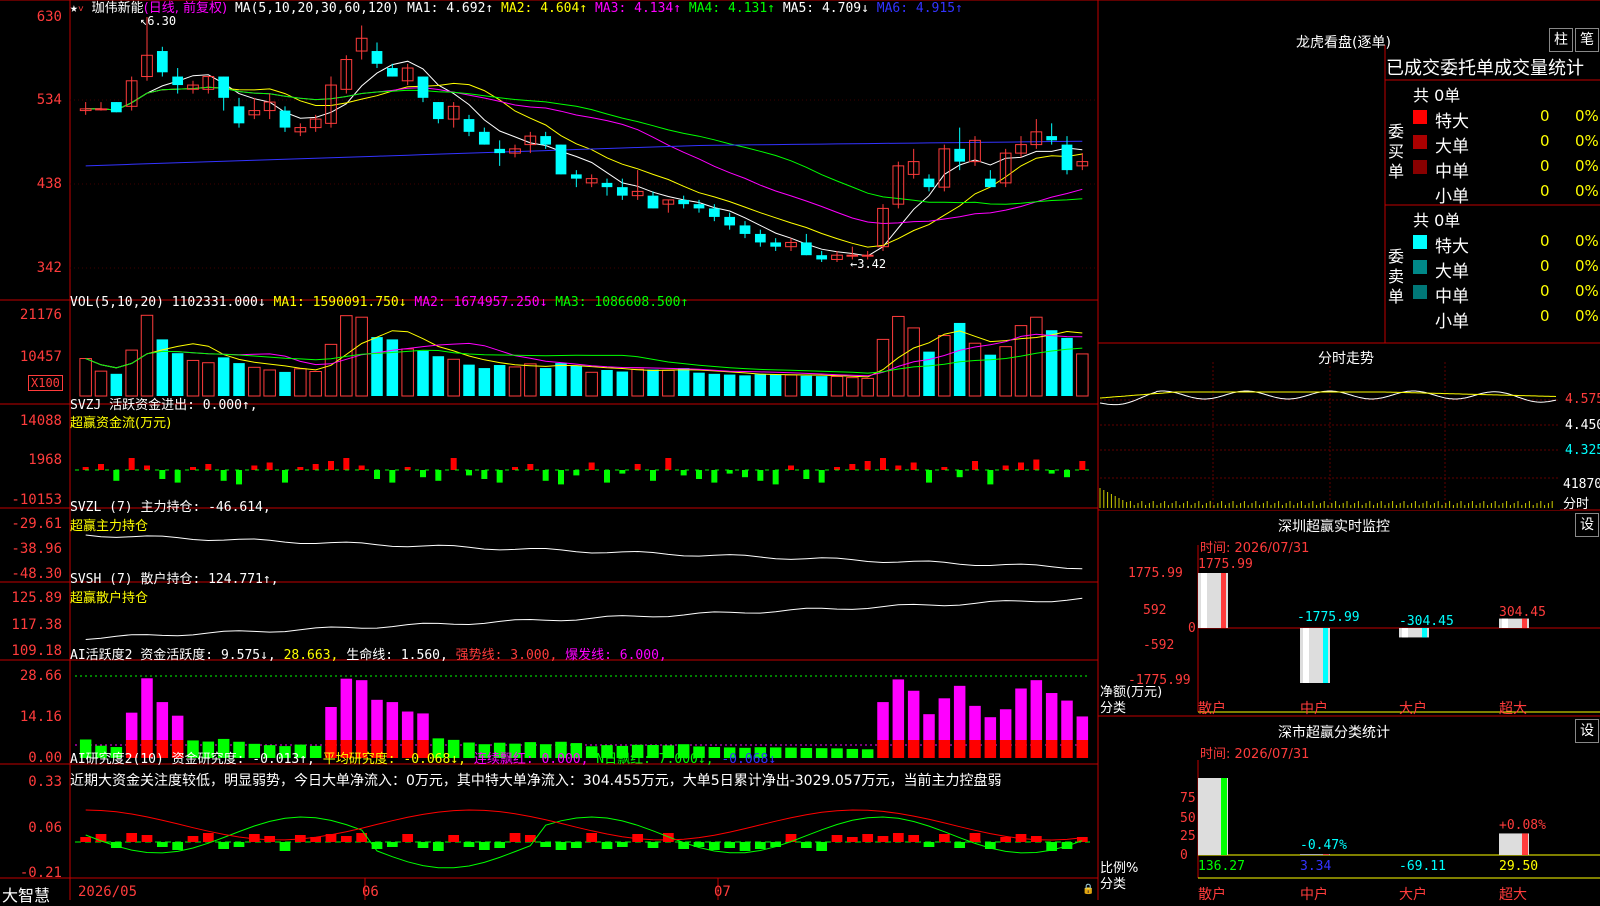 Image resolution: width=1600 pixels, height=906 pixels. Describe the element at coordinates (317, 8) in the screenshot. I see `ma-header-item: MA(5,10,20,30,60,120)` at that location.